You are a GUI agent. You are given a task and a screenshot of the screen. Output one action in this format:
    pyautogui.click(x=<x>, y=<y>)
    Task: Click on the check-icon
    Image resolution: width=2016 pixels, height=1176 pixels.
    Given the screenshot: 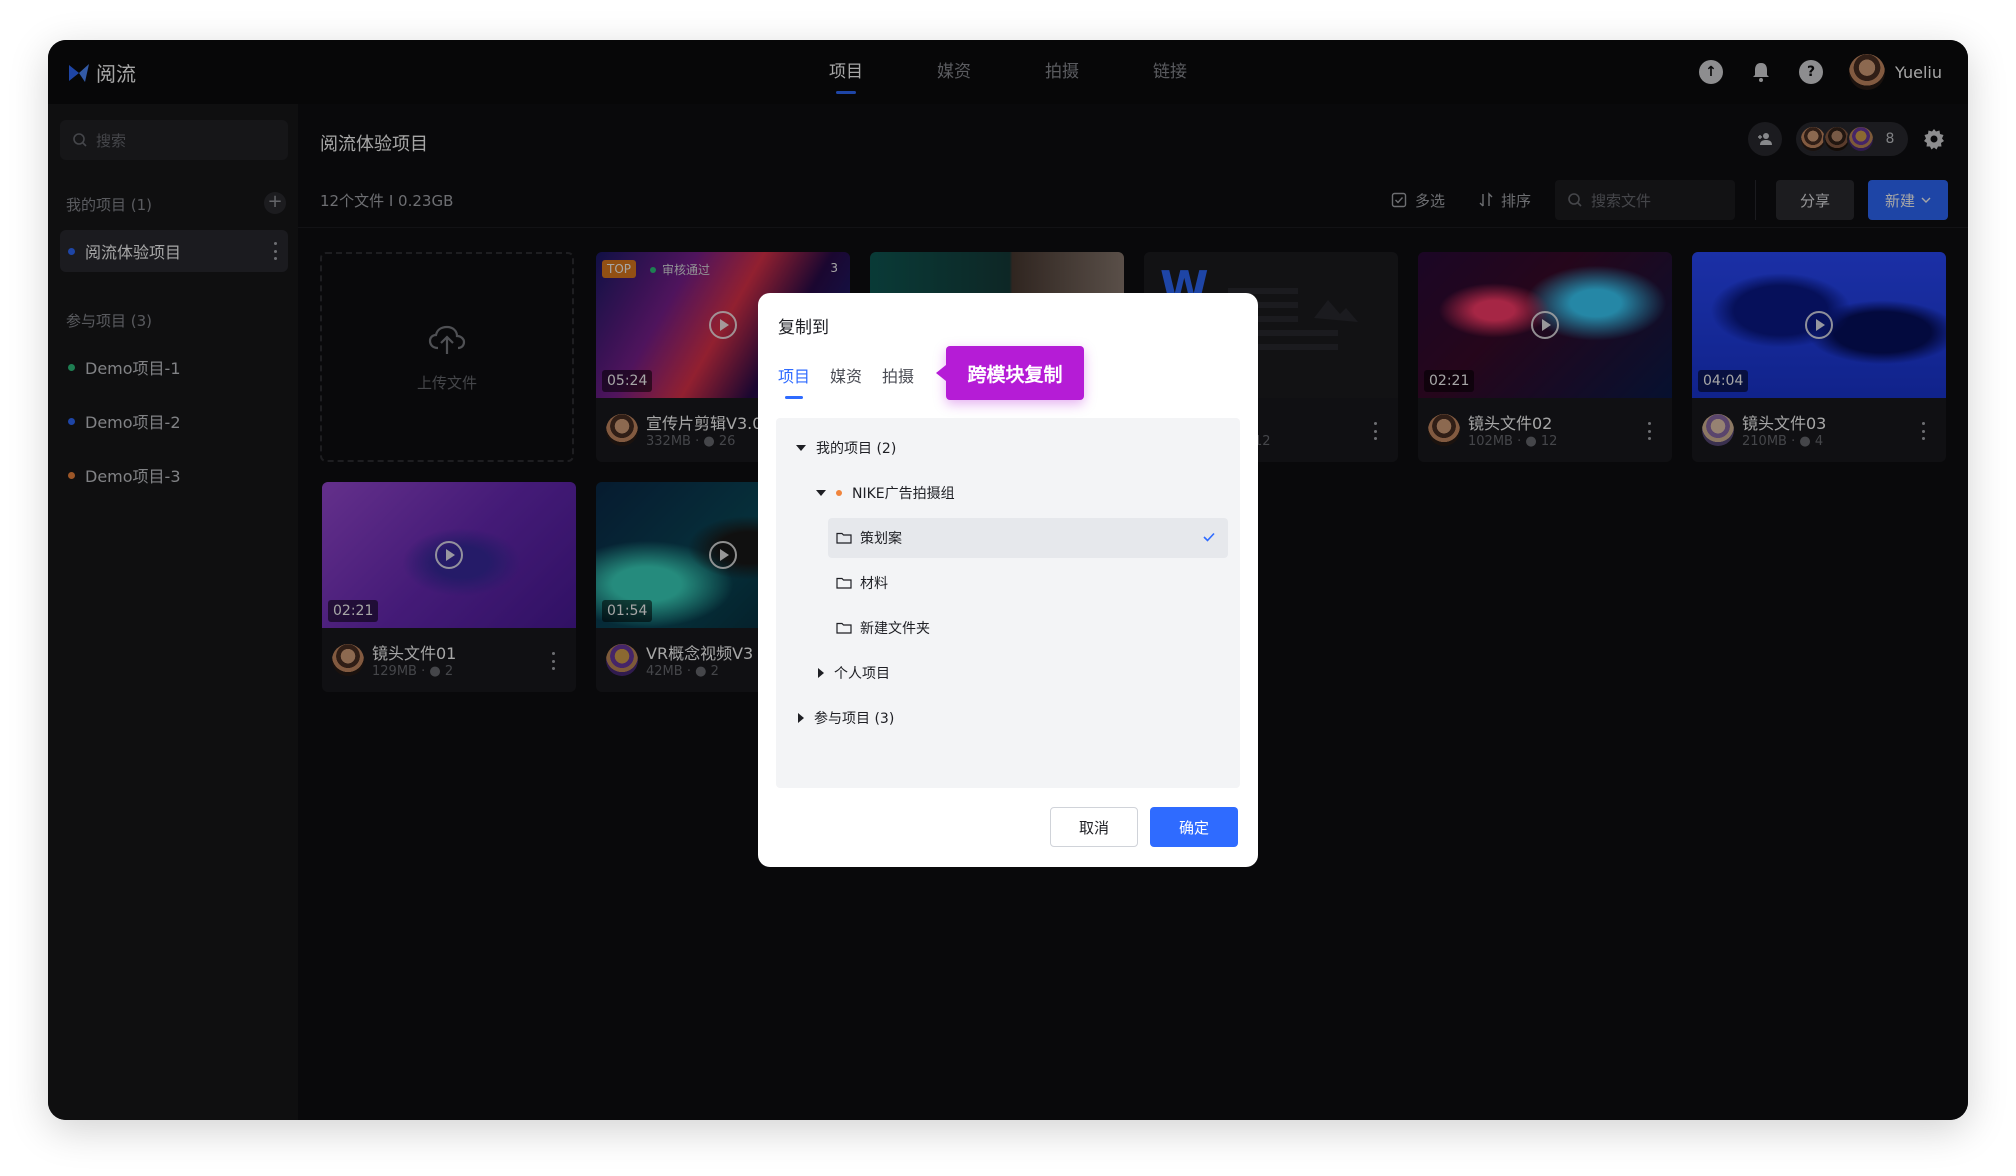 What is the action you would take?
    pyautogui.click(x=1209, y=537)
    